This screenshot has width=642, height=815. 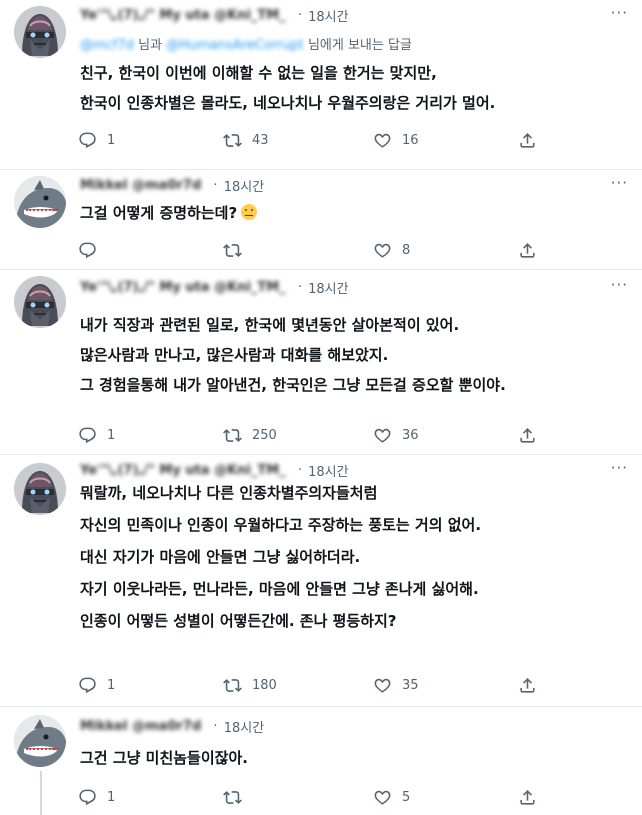 What do you see at coordinates (293, 385) in the screenshot?
I see `tweet-line: 그 경험을통해 내가 알아낸건, 한국인은 그냥 모든걸 증오할 뿐이야.` at bounding box center [293, 385].